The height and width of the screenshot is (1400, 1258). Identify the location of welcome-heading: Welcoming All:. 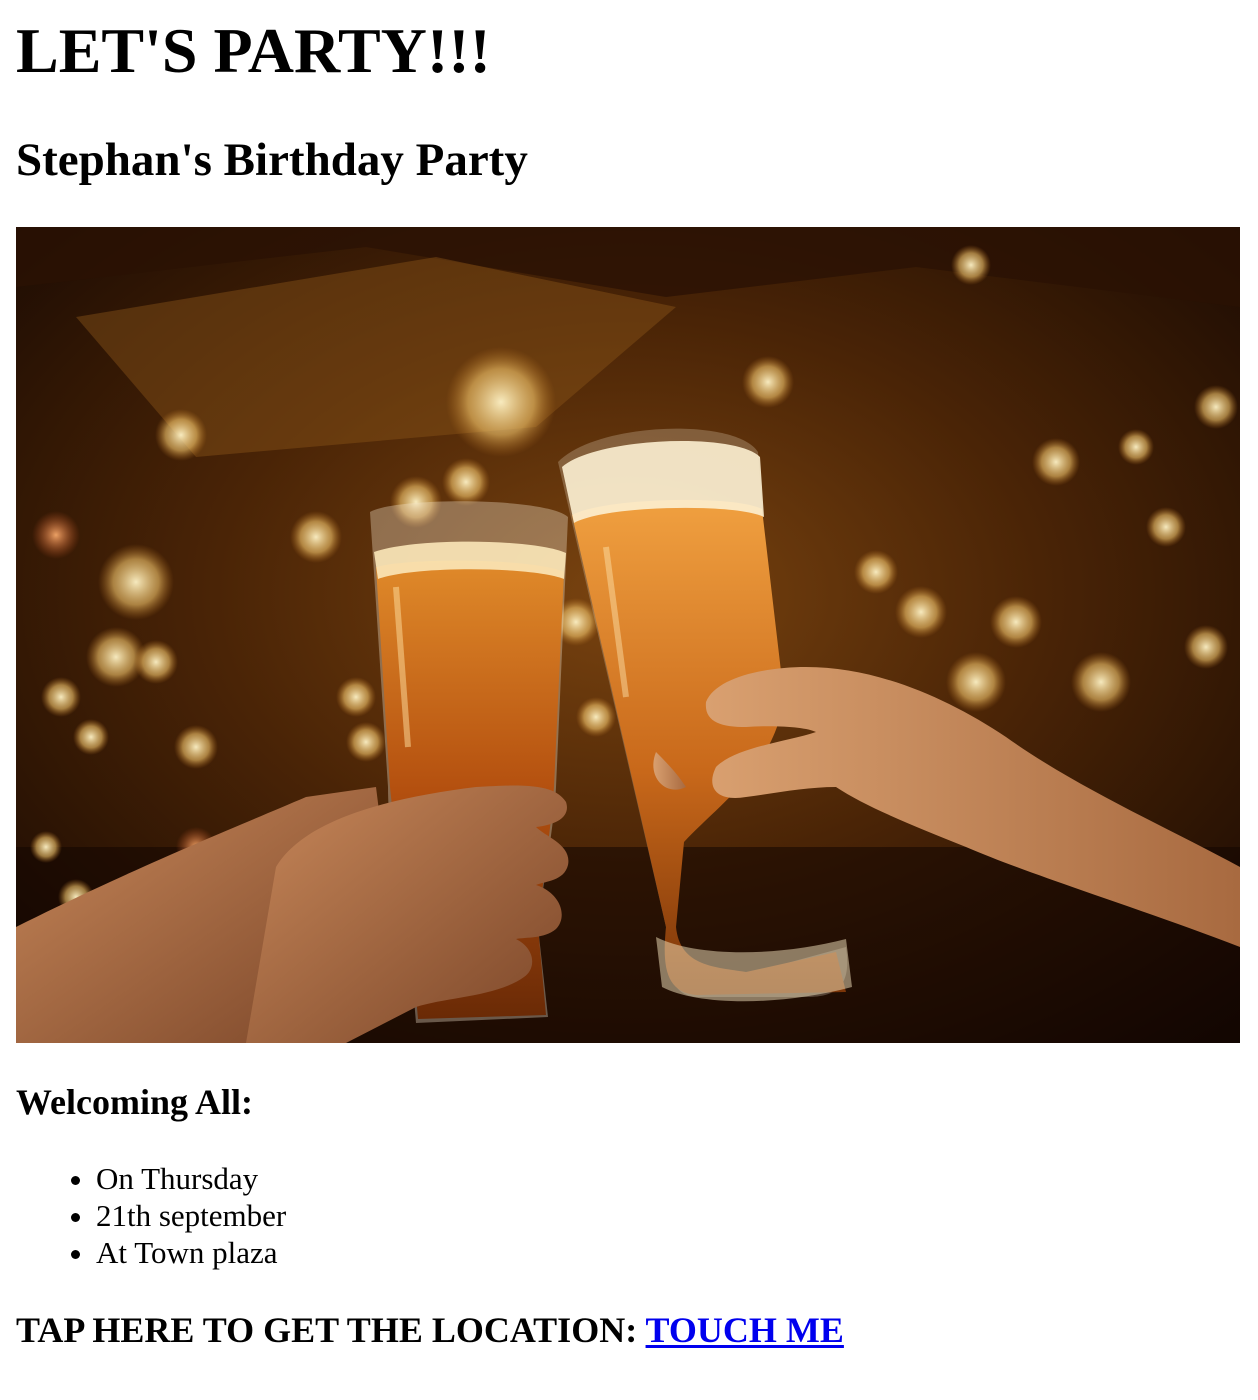
(134, 1102).